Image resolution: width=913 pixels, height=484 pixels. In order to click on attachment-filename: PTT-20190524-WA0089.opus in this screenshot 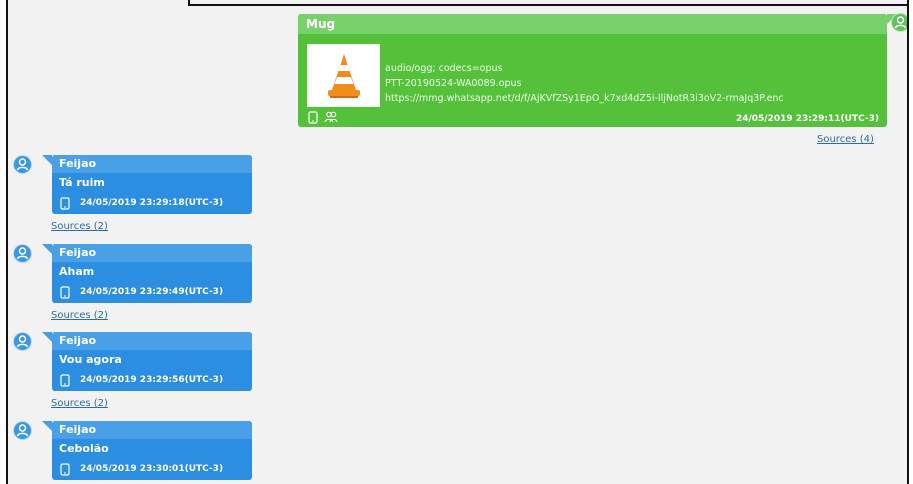, I will do `click(453, 83)`.